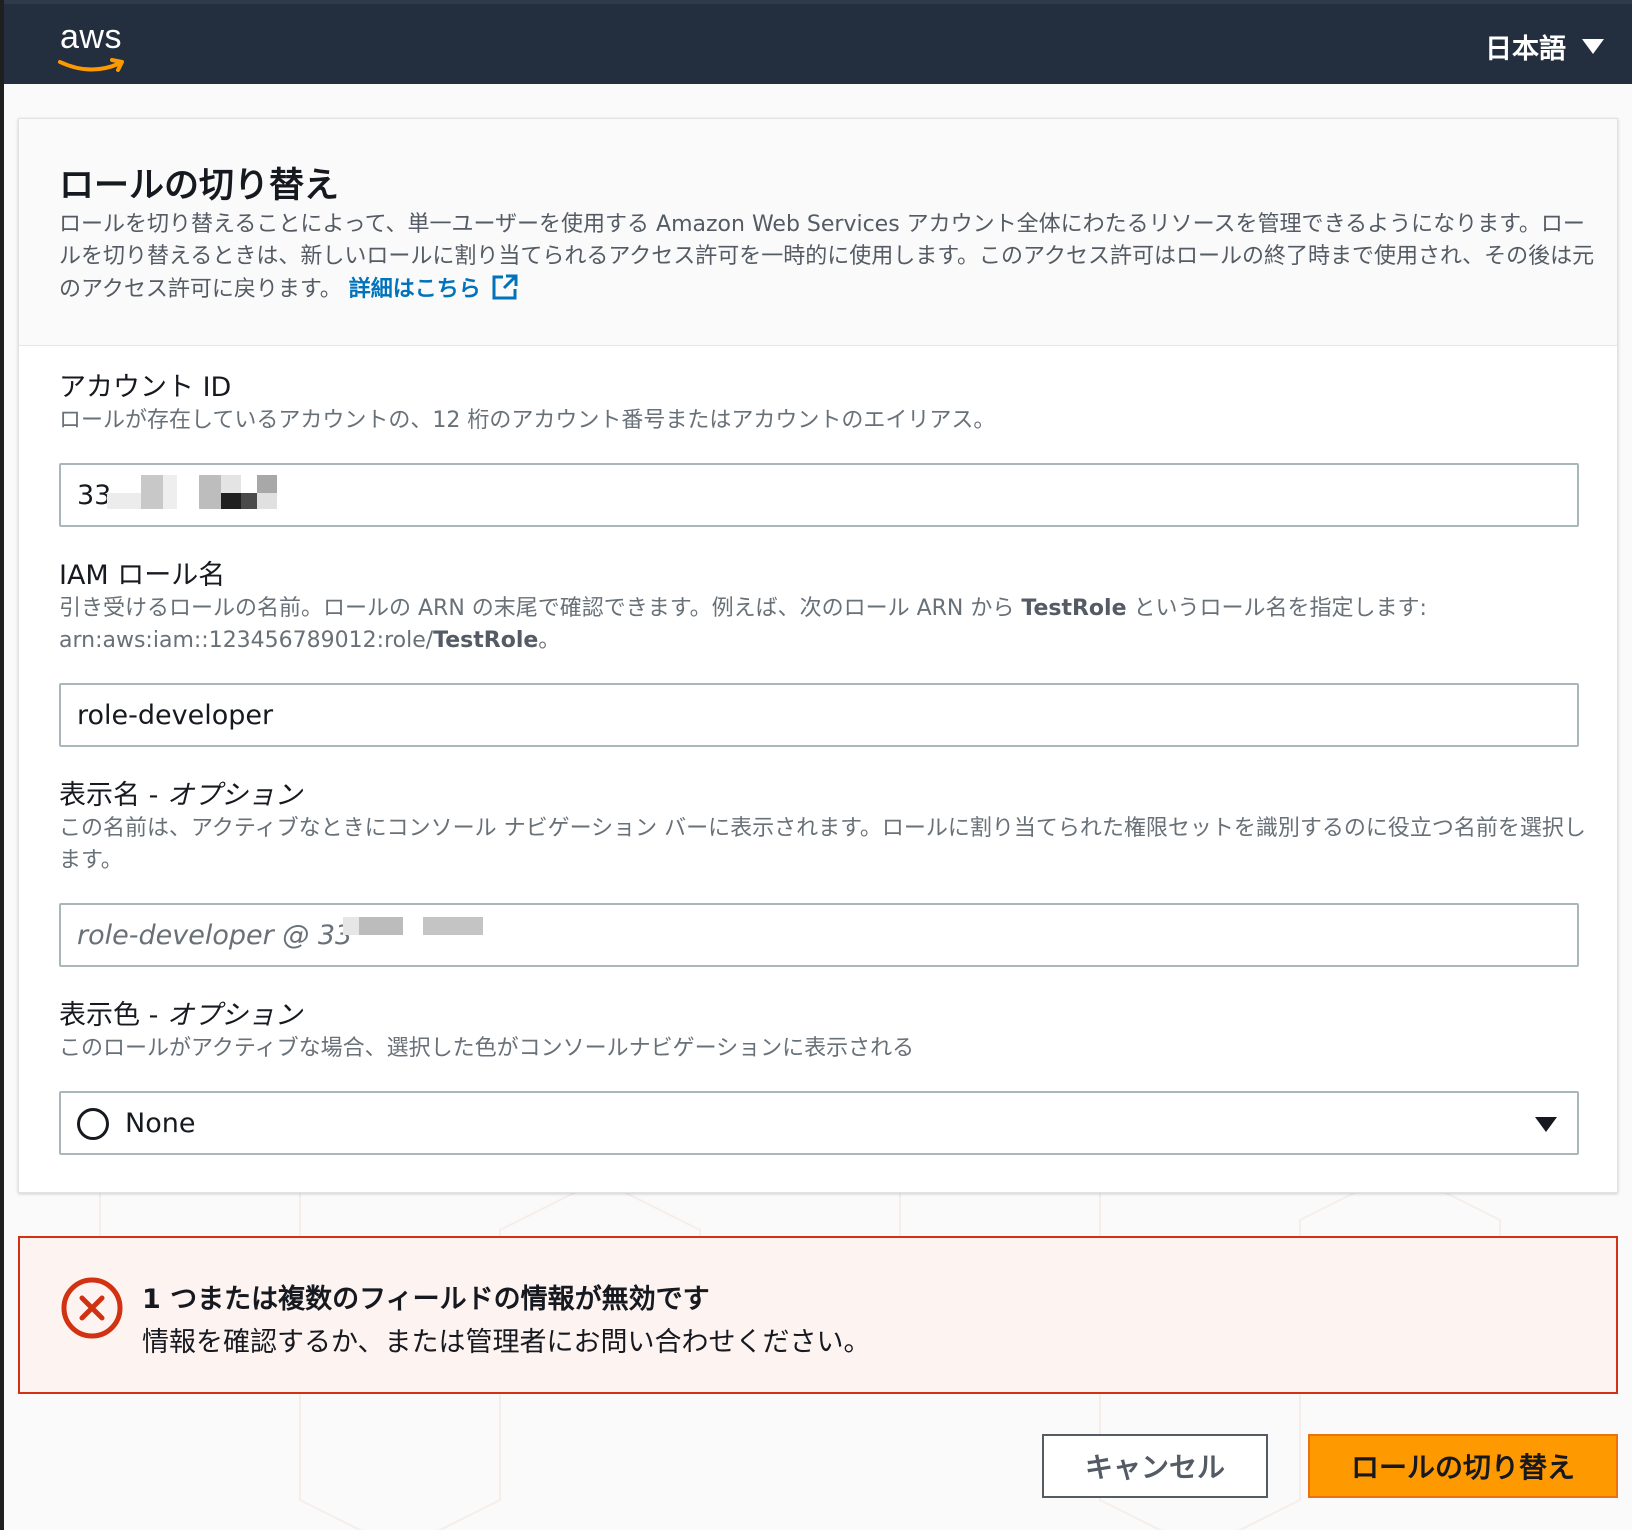  I want to click on iam-role-hint-arn-role: TestRole, so click(486, 640).